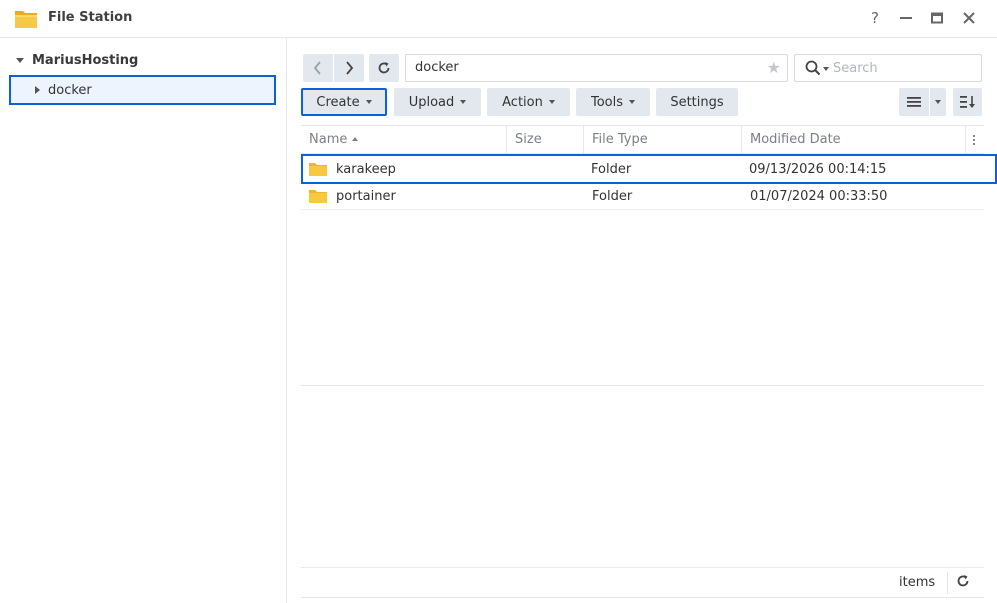  Describe the element at coordinates (20, 60) in the screenshot. I see `expand-arrow-icon` at that location.